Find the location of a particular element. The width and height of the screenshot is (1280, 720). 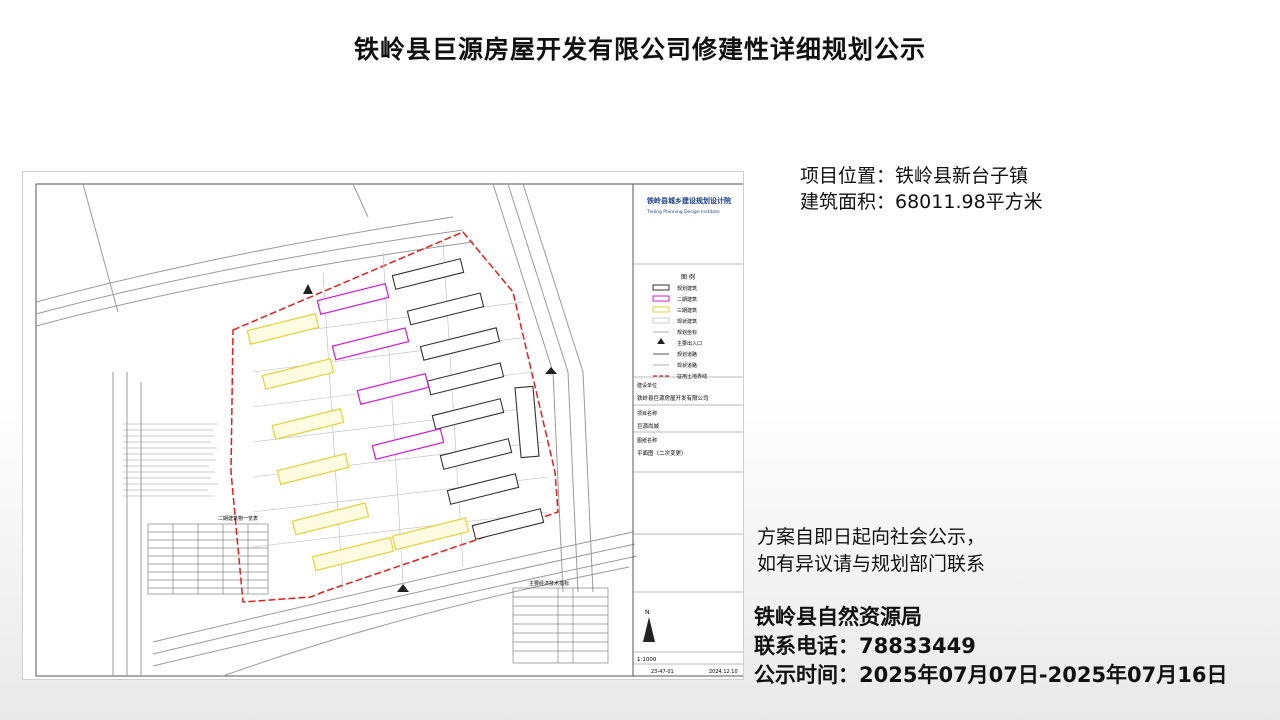

contact-phone: 联系电话：78833449 is located at coordinates (865, 646).